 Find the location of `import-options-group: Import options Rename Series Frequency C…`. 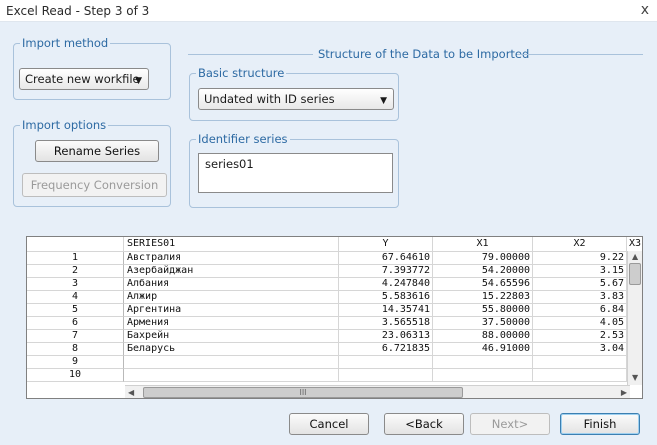

import-options-group: Import options Rename Series Frequency C… is located at coordinates (92, 162).